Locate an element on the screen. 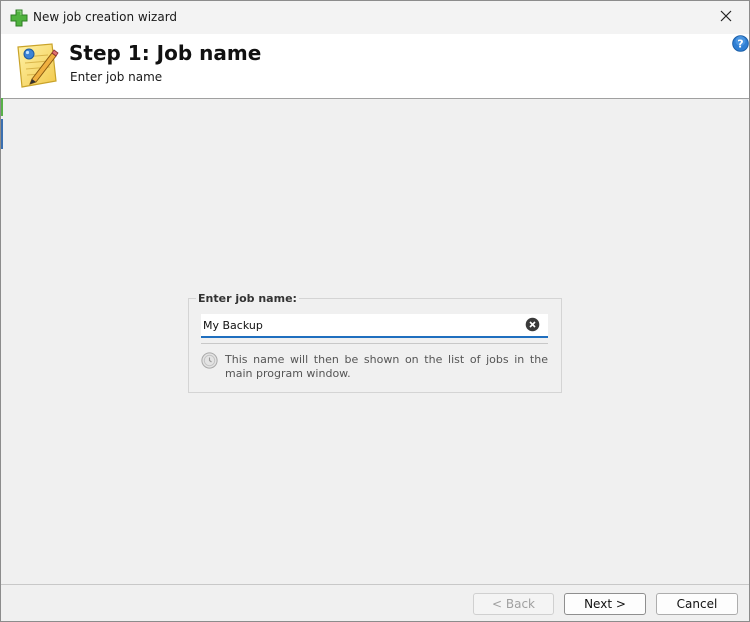 The image size is (750, 622). job-name-field is located at coordinates (374, 326).